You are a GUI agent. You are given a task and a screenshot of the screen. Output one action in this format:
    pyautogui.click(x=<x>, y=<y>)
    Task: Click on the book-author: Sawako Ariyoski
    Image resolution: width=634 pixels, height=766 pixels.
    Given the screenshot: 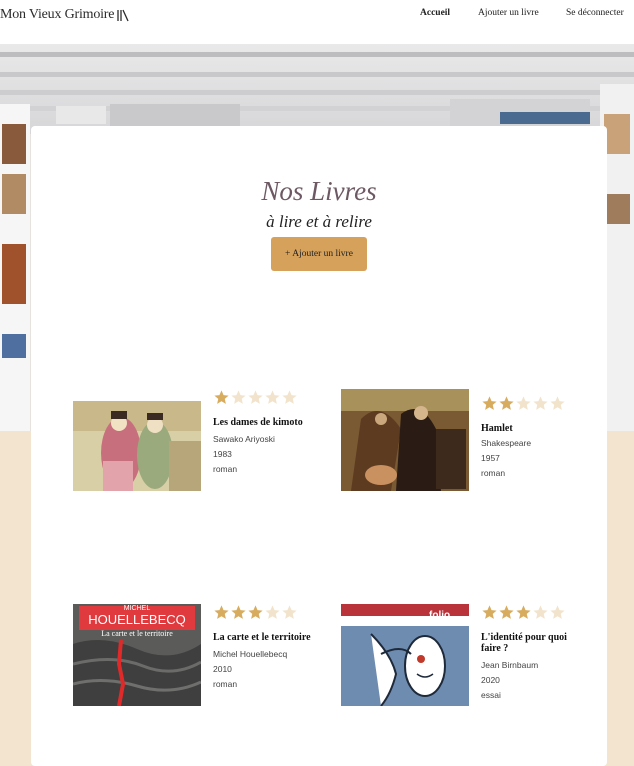 What is the action you would take?
    pyautogui.click(x=244, y=439)
    